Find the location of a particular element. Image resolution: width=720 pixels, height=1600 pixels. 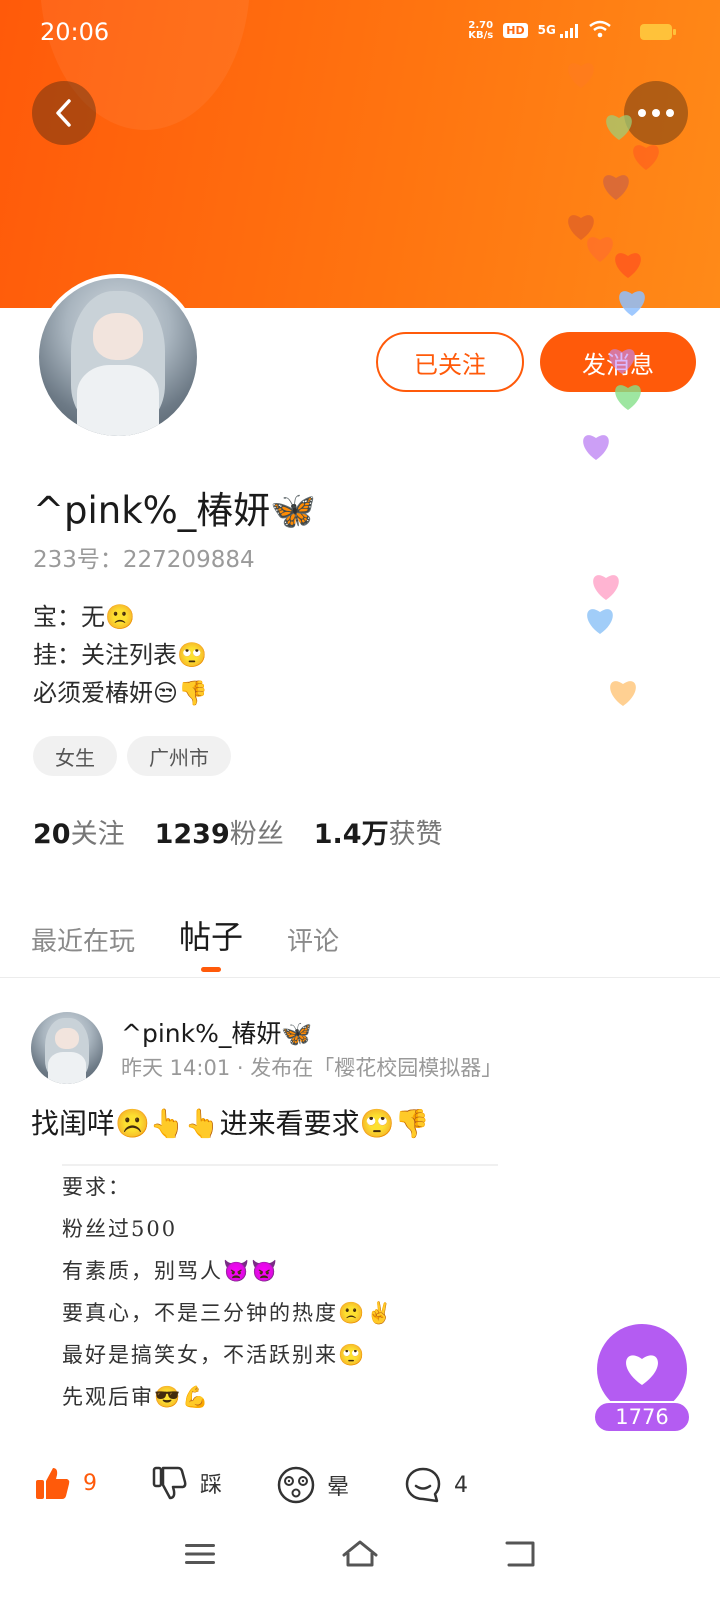

status-bar: 20:06 2.70 KB/s HD 5G is located at coordinates (360, 33).